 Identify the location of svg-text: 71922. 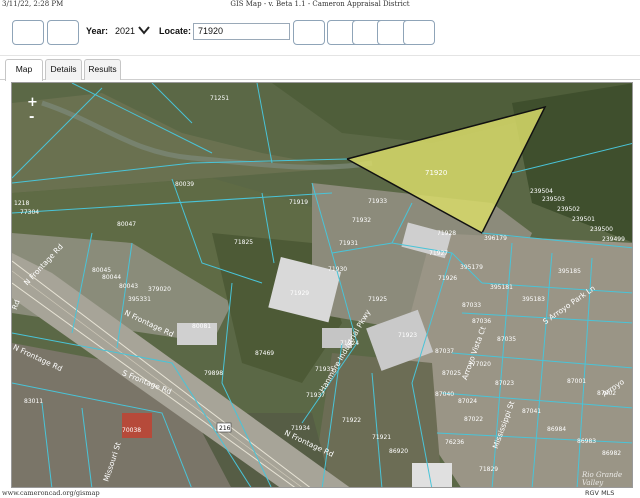
(351, 420).